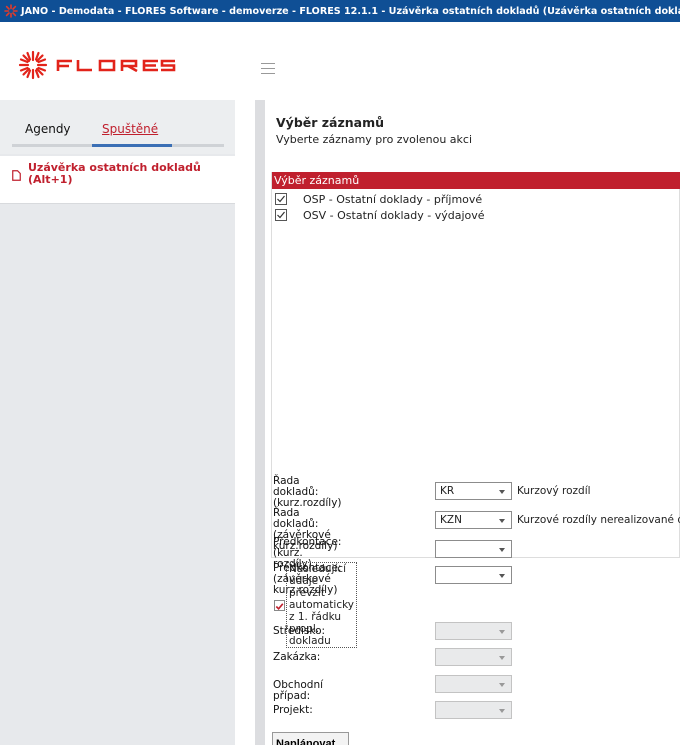 Image resolution: width=680 pixels, height=745 pixels. I want to click on flores-wordmark, so click(116, 65).